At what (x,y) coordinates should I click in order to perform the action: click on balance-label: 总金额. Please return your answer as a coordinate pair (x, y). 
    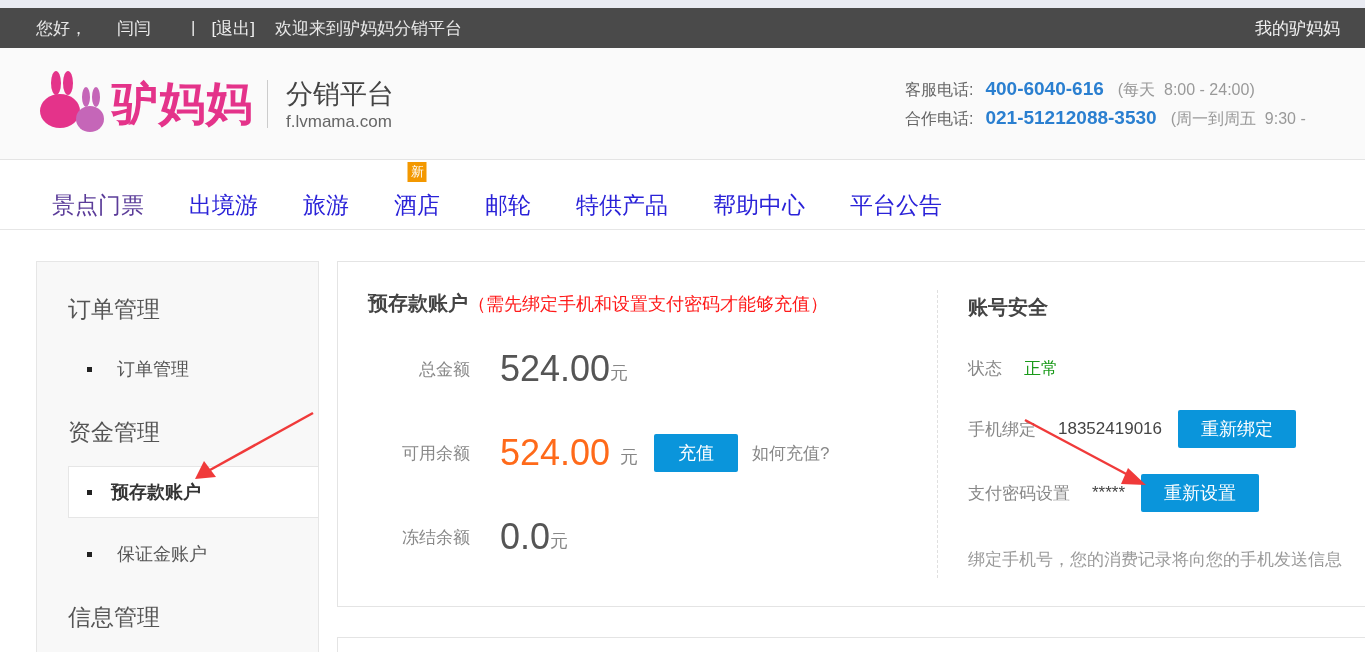
    Looking at the image, I should click on (444, 369).